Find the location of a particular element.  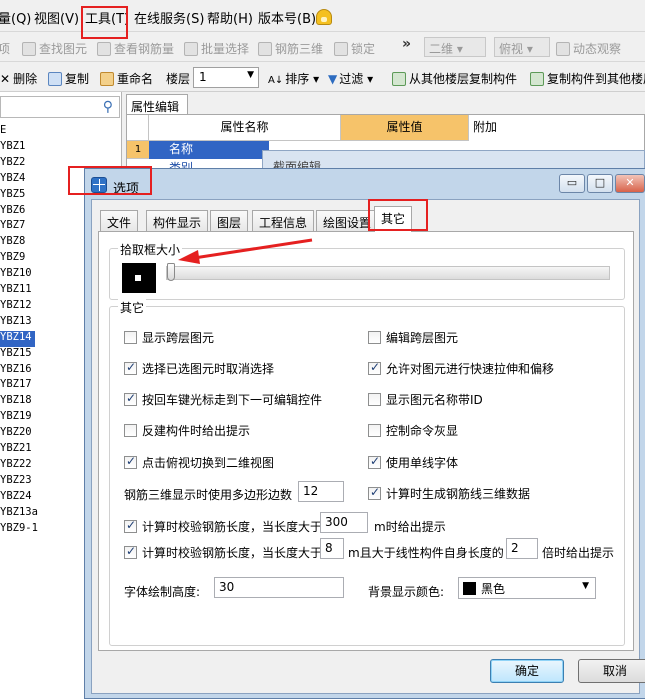

property-name-cell: 名称 is located at coordinates (209, 150).